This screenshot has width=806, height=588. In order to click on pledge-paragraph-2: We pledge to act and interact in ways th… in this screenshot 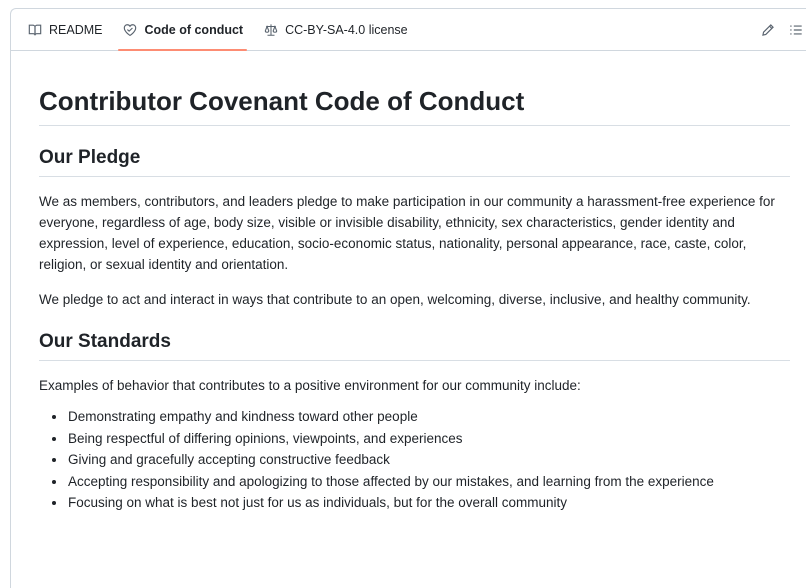, I will do `click(395, 299)`.